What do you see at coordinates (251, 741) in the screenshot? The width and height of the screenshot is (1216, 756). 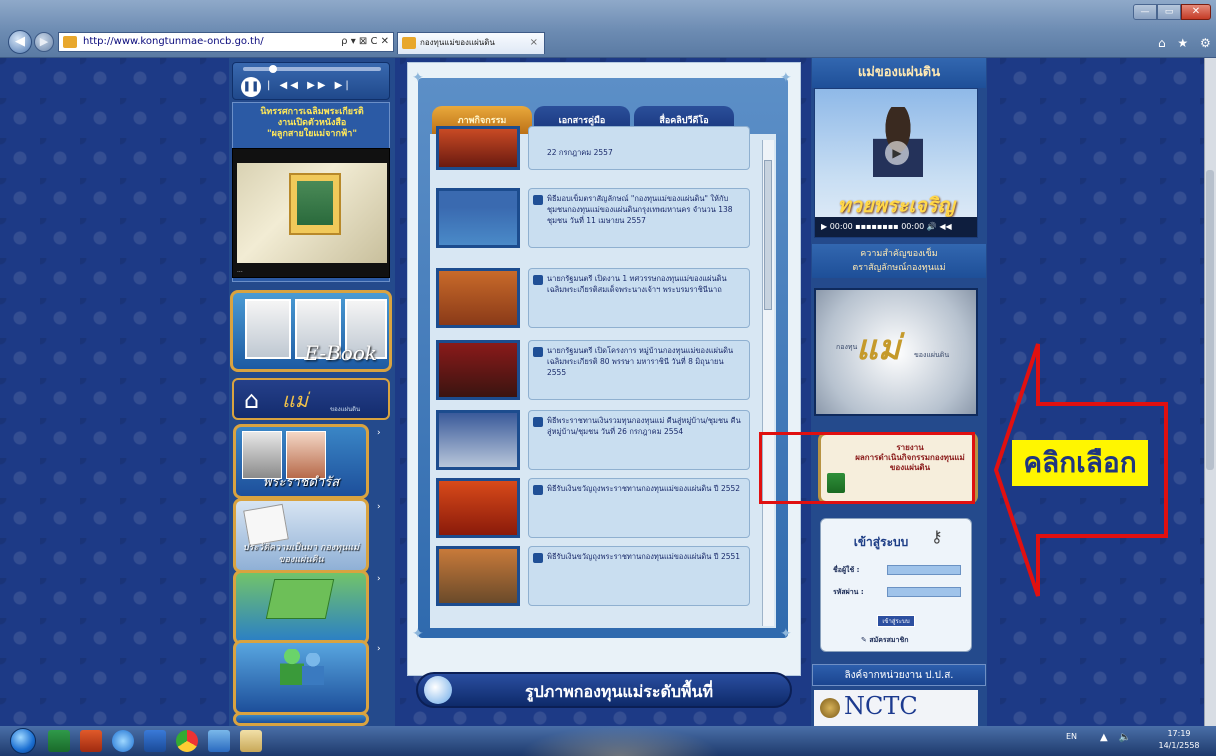 I see `folder-icon` at bounding box center [251, 741].